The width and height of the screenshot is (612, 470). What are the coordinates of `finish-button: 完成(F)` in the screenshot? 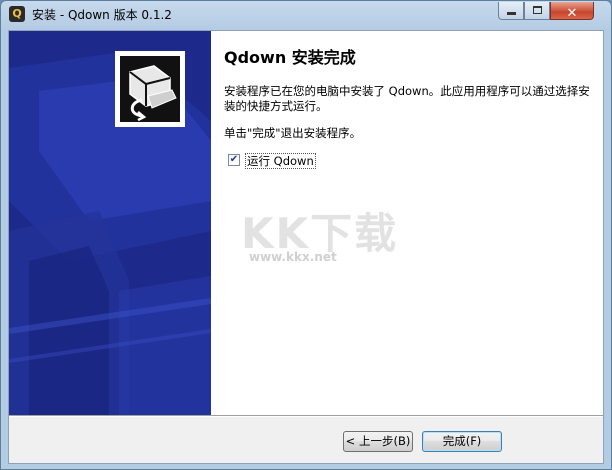 It's located at (462, 441).